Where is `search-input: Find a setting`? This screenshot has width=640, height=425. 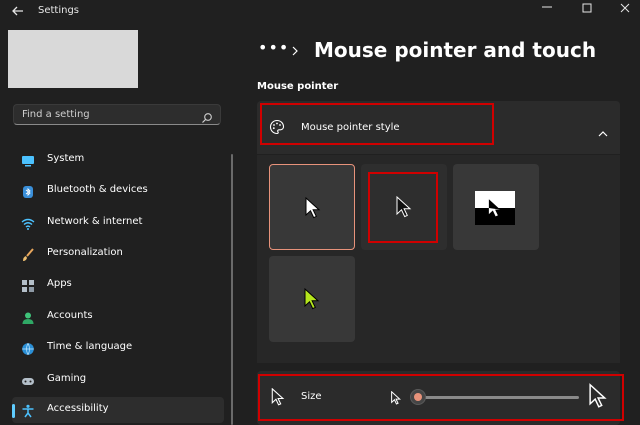
search-input: Find a setting is located at coordinates (117, 114).